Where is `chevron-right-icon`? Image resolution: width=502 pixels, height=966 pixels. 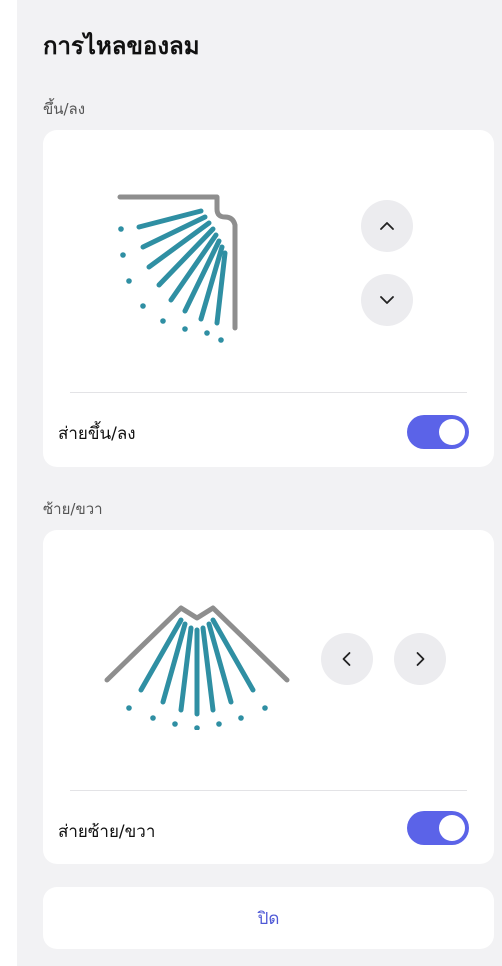
chevron-right-icon is located at coordinates (420, 659).